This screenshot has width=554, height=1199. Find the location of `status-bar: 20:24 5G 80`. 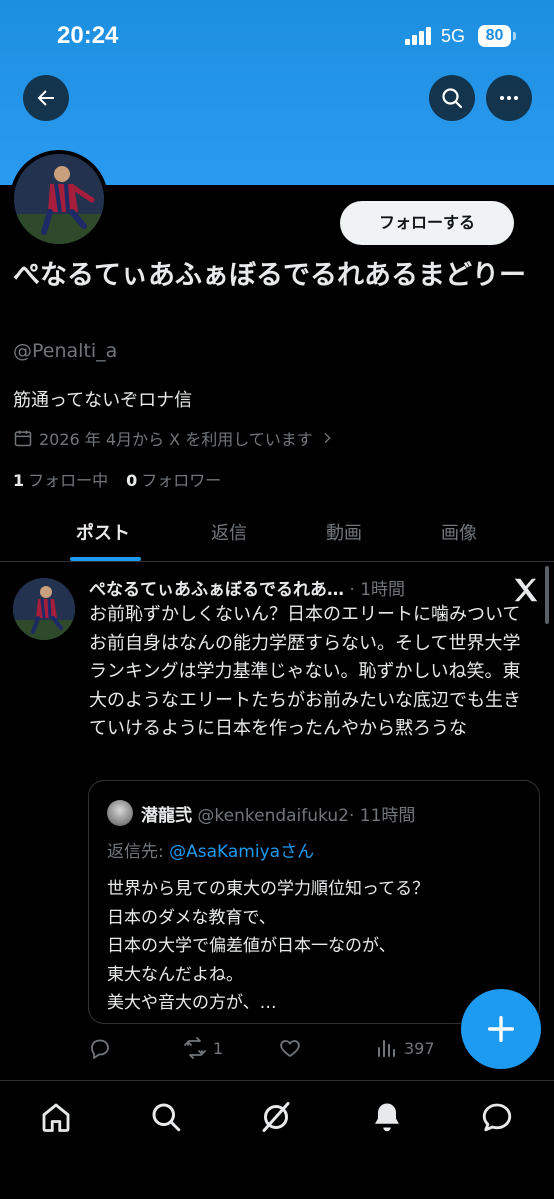

status-bar: 20:24 5G 80 is located at coordinates (277, 35).